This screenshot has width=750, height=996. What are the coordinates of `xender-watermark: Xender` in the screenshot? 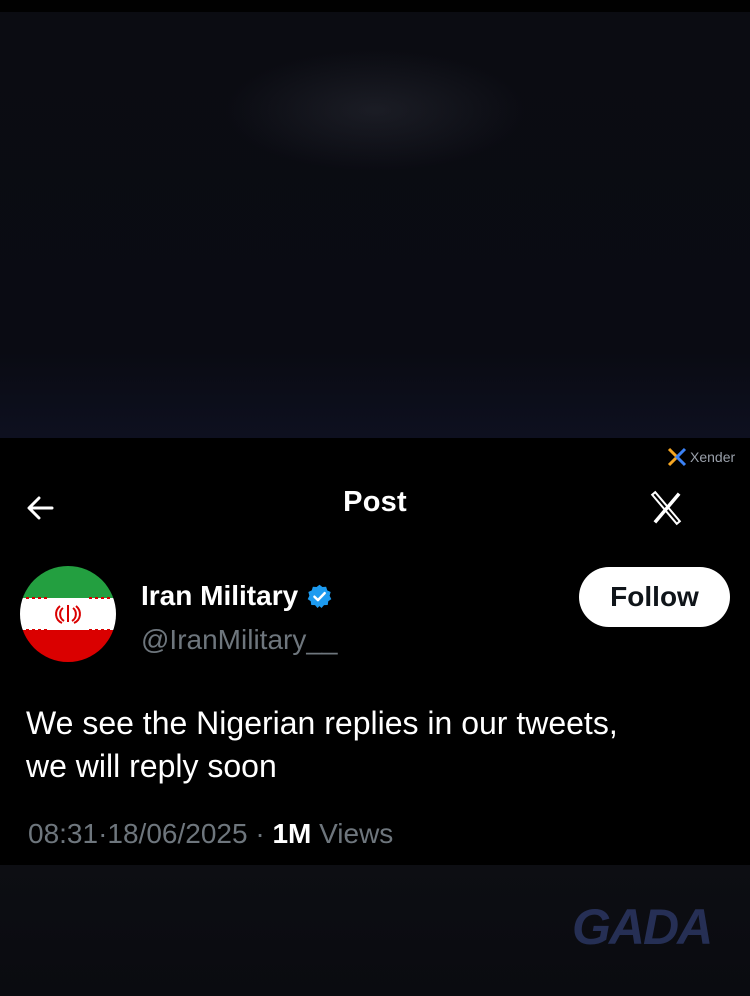 It's located at (701, 457).